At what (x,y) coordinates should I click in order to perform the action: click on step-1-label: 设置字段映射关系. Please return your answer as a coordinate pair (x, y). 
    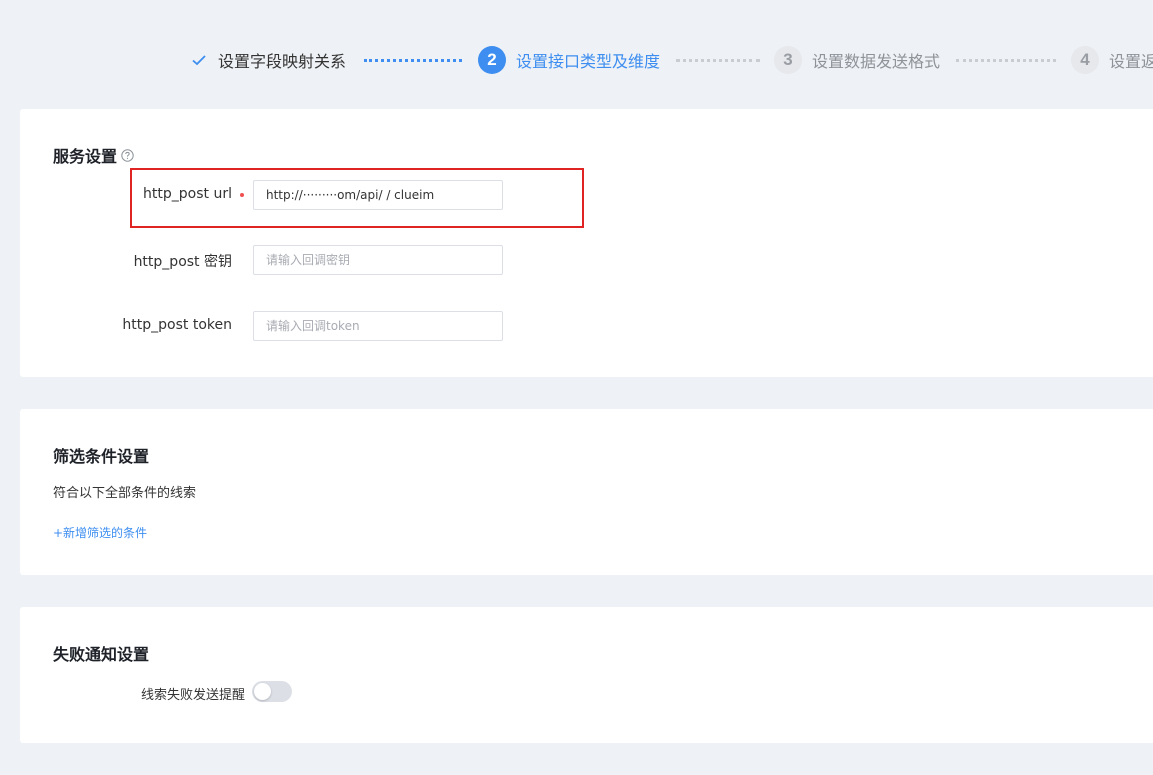
    Looking at the image, I should click on (282, 61).